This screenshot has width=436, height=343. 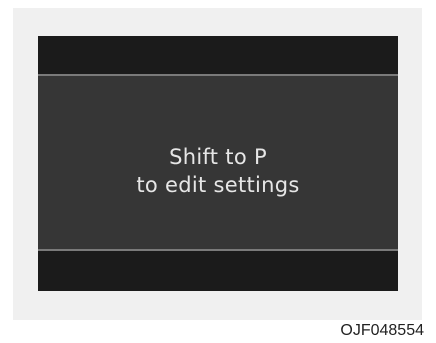 I want to click on bottom-band, so click(x=218, y=271).